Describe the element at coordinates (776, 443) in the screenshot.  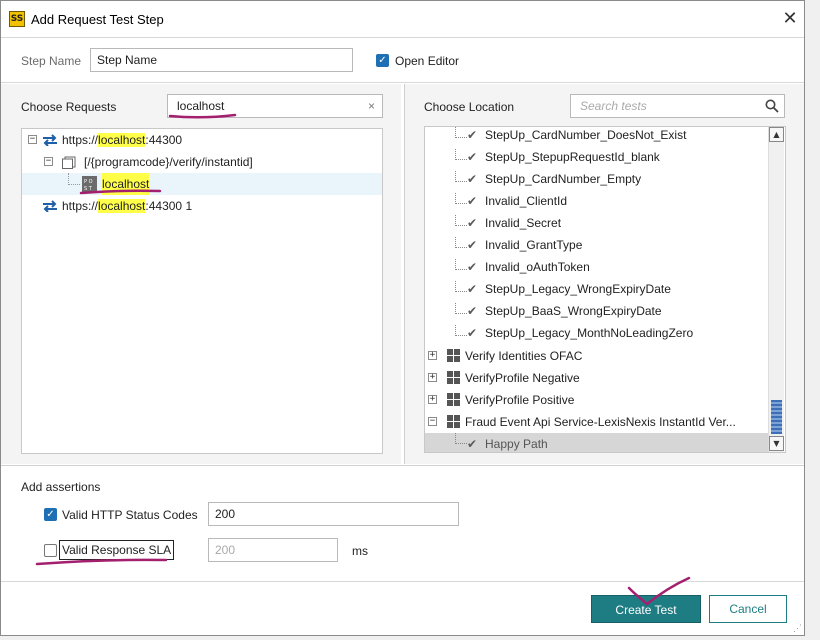
I see `scroll-down-arrow-icon: ▼` at that location.